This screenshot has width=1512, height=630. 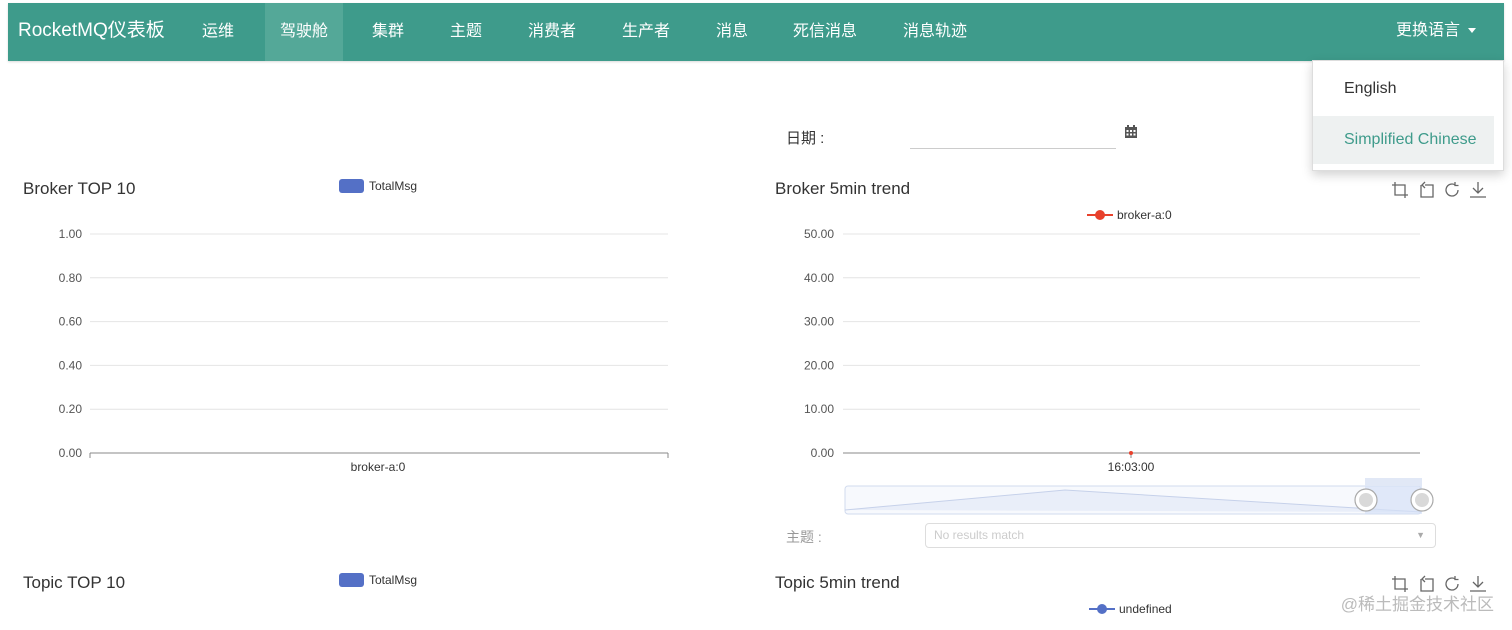 I want to click on topic-select: No results match ▼, so click(x=1180, y=535).